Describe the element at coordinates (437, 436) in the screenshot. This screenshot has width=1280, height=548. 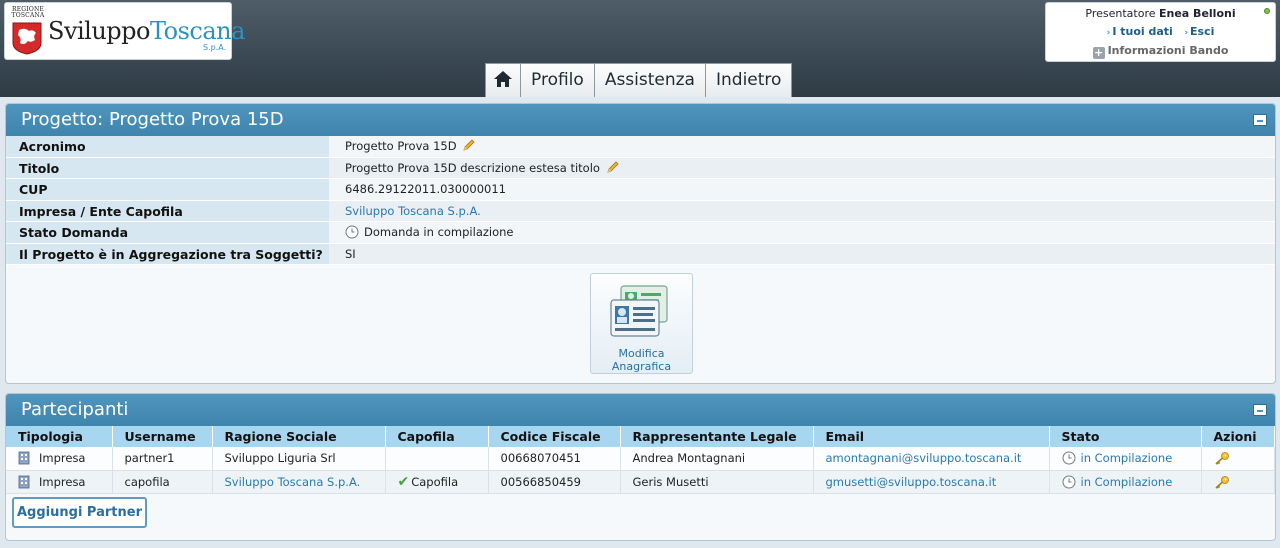
I see `column-header-capofila: Capofila` at that location.